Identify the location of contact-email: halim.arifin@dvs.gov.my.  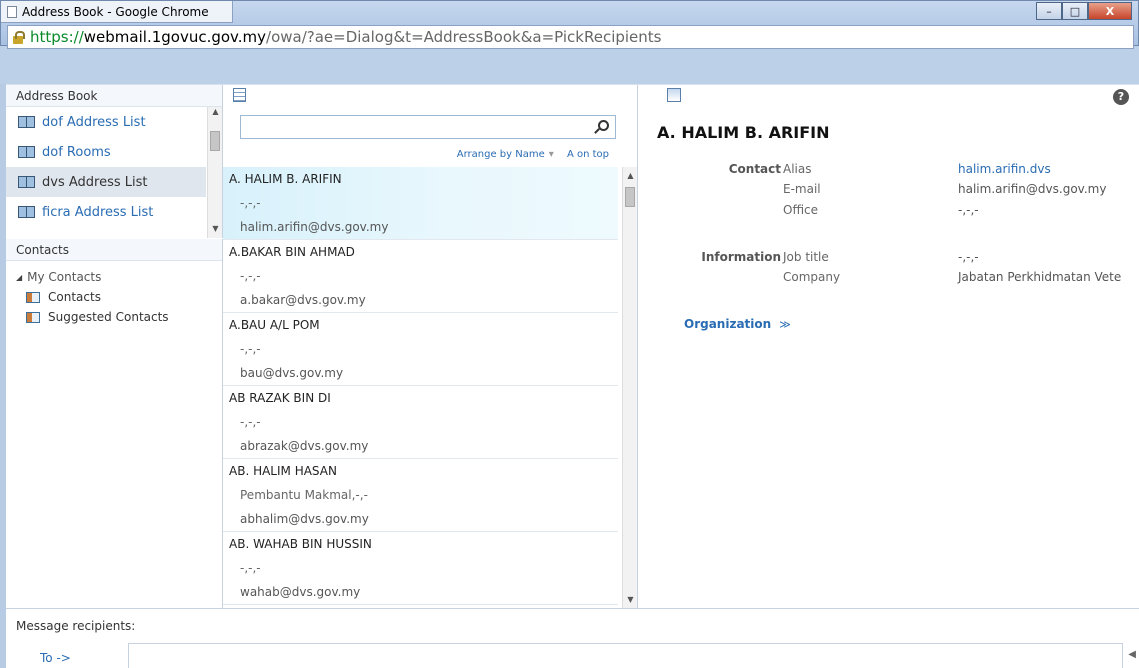
(314, 227).